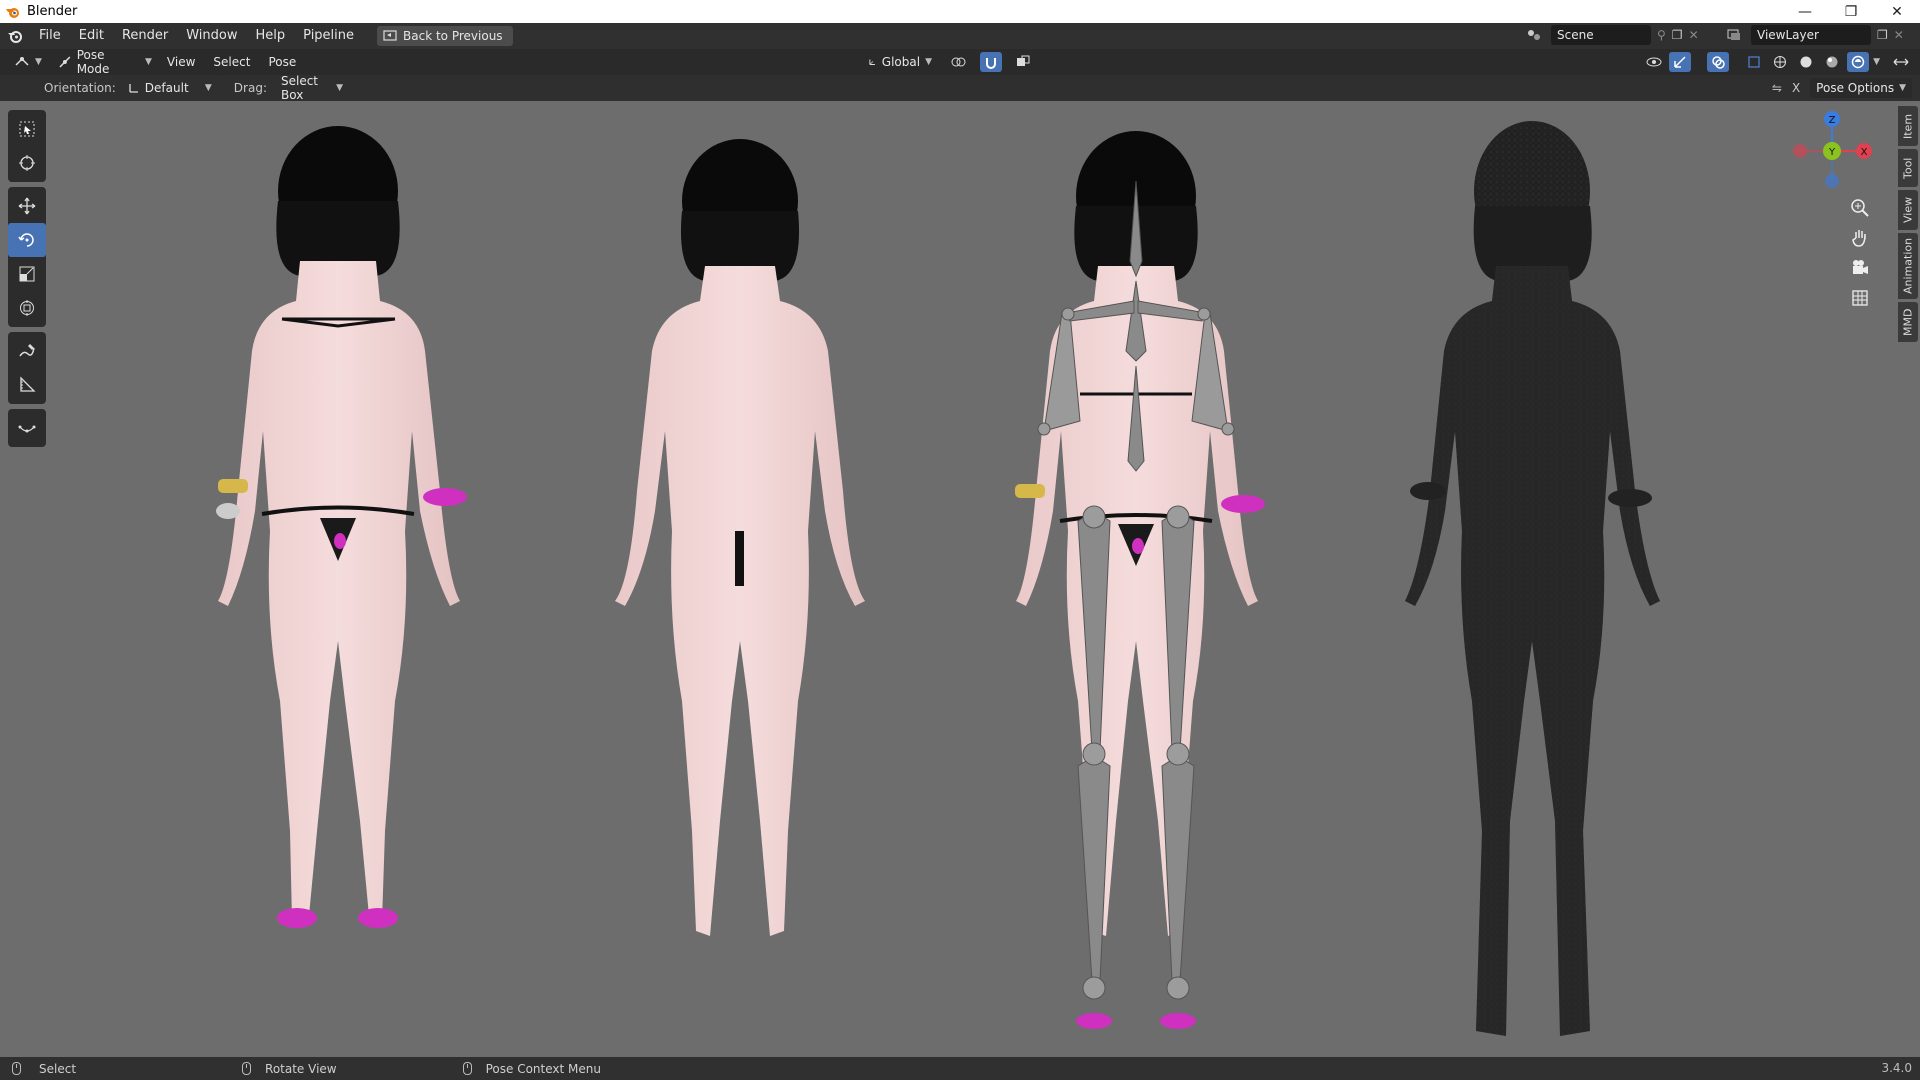 The width and height of the screenshot is (1920, 1080). I want to click on scene-name-field: Scene, so click(1601, 35).